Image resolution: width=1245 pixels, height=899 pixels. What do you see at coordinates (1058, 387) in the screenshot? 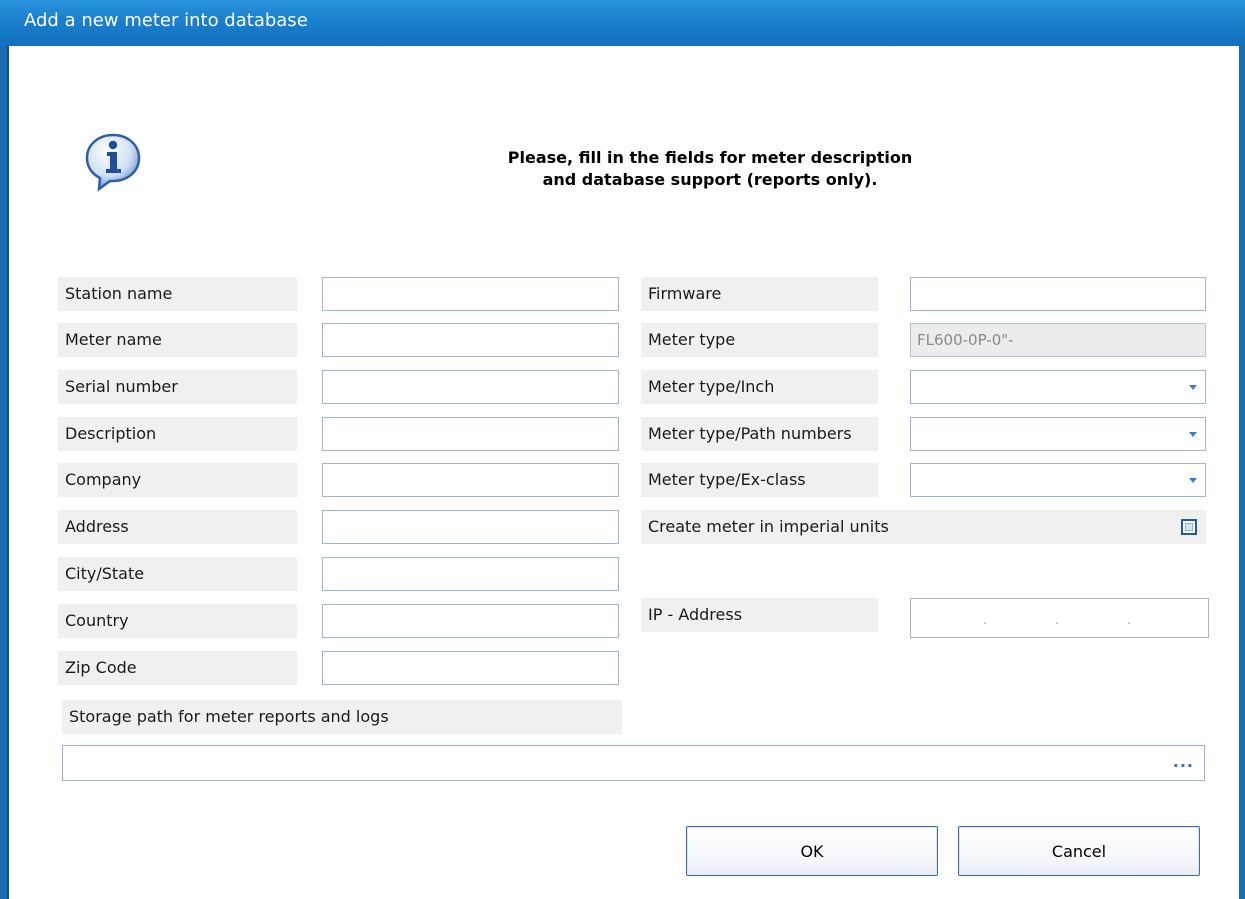
I see `meter-type-inch-dropdown` at bounding box center [1058, 387].